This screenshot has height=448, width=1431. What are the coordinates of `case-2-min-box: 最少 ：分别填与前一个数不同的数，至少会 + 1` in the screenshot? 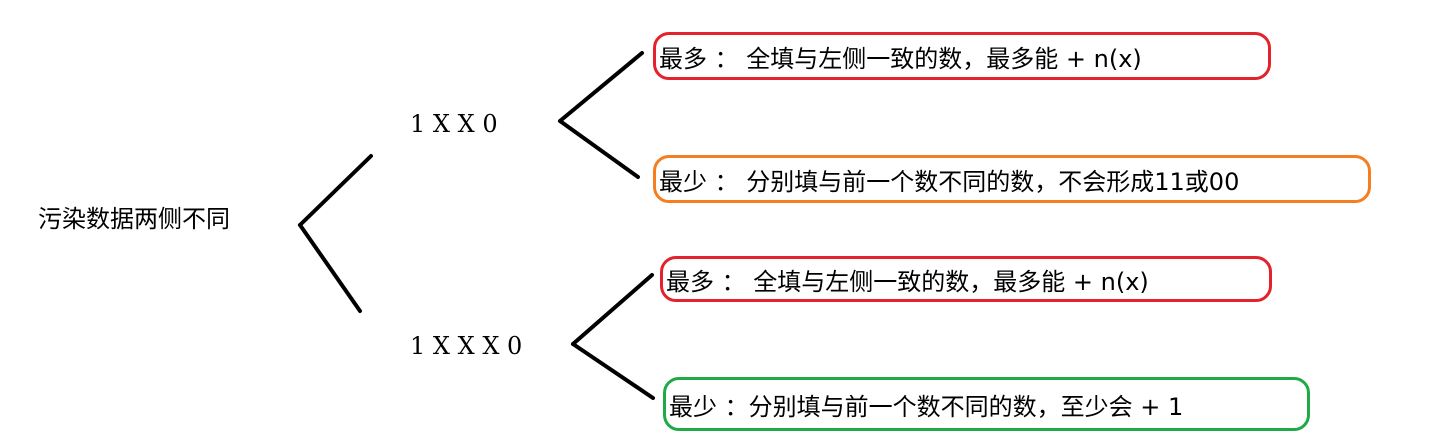 It's located at (986, 404).